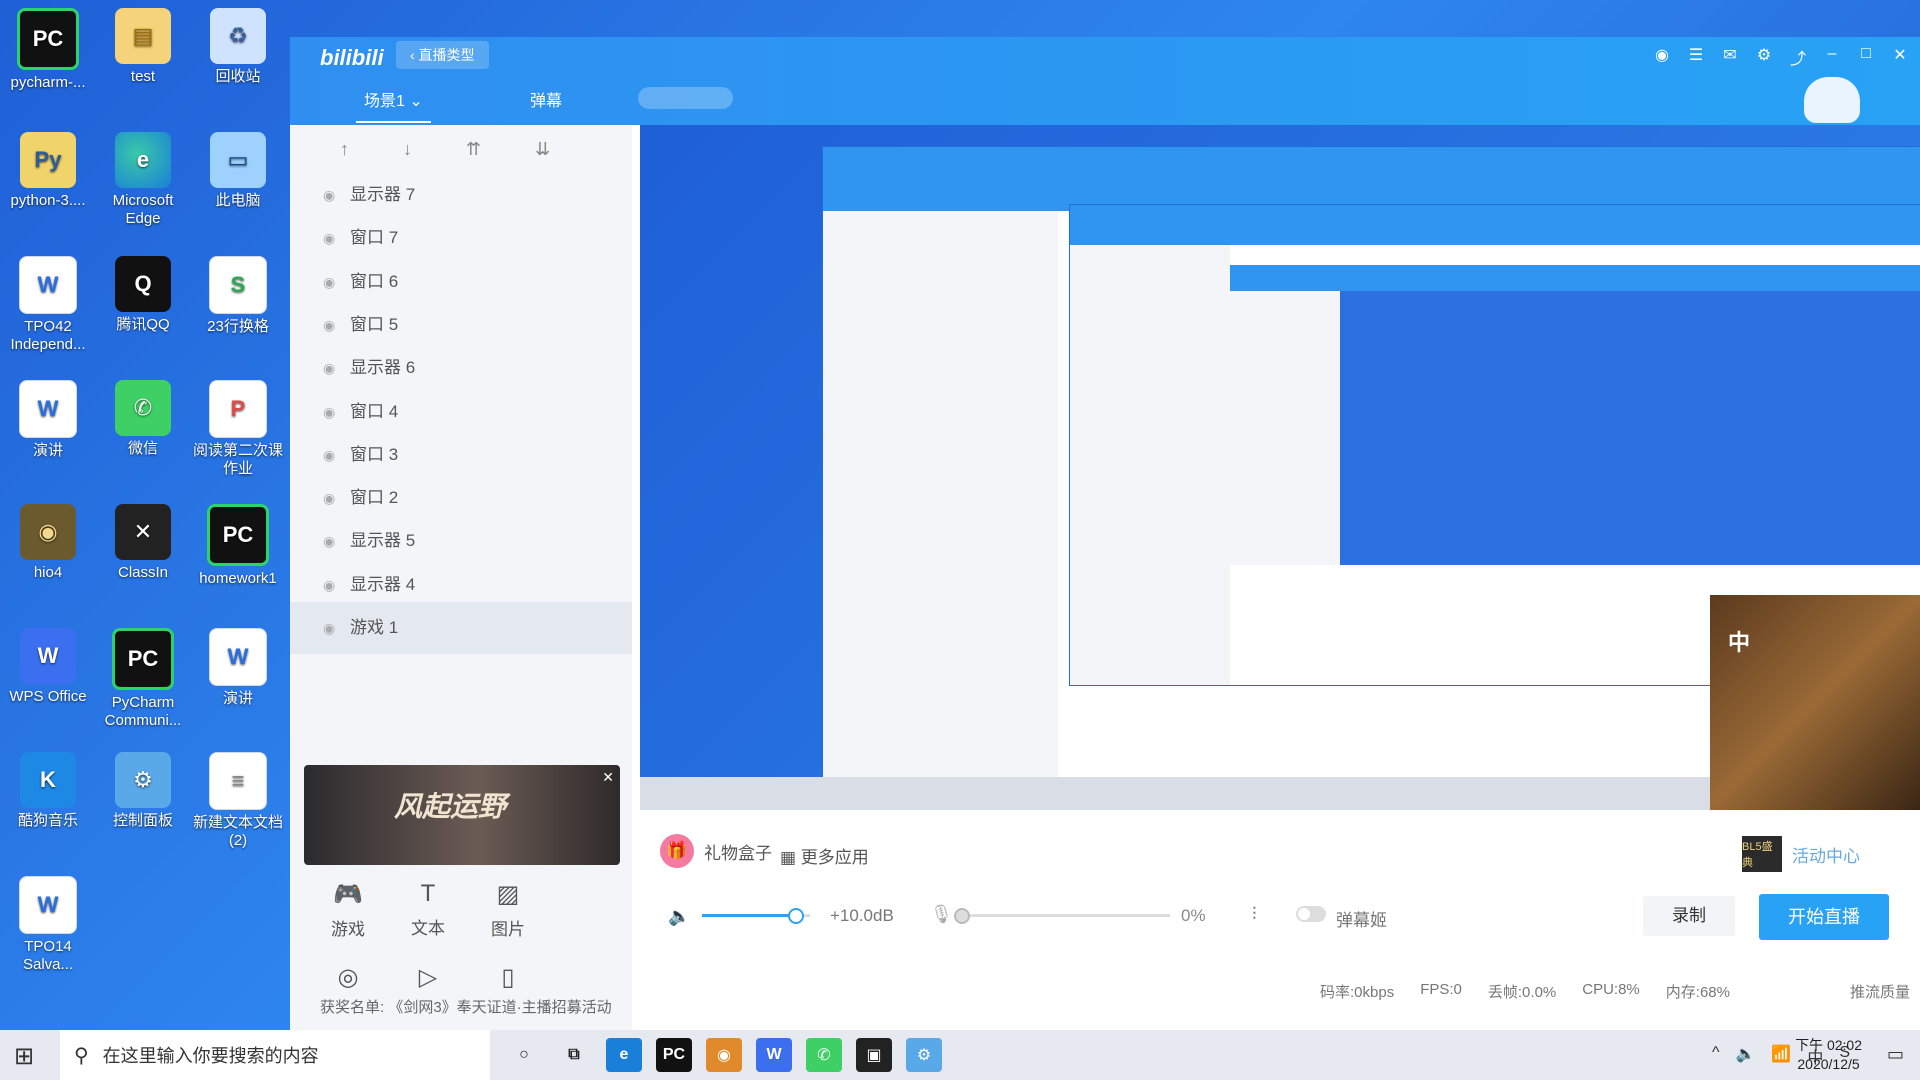  Describe the element at coordinates (508, 894) in the screenshot. I see `image-icon: ▨` at that location.